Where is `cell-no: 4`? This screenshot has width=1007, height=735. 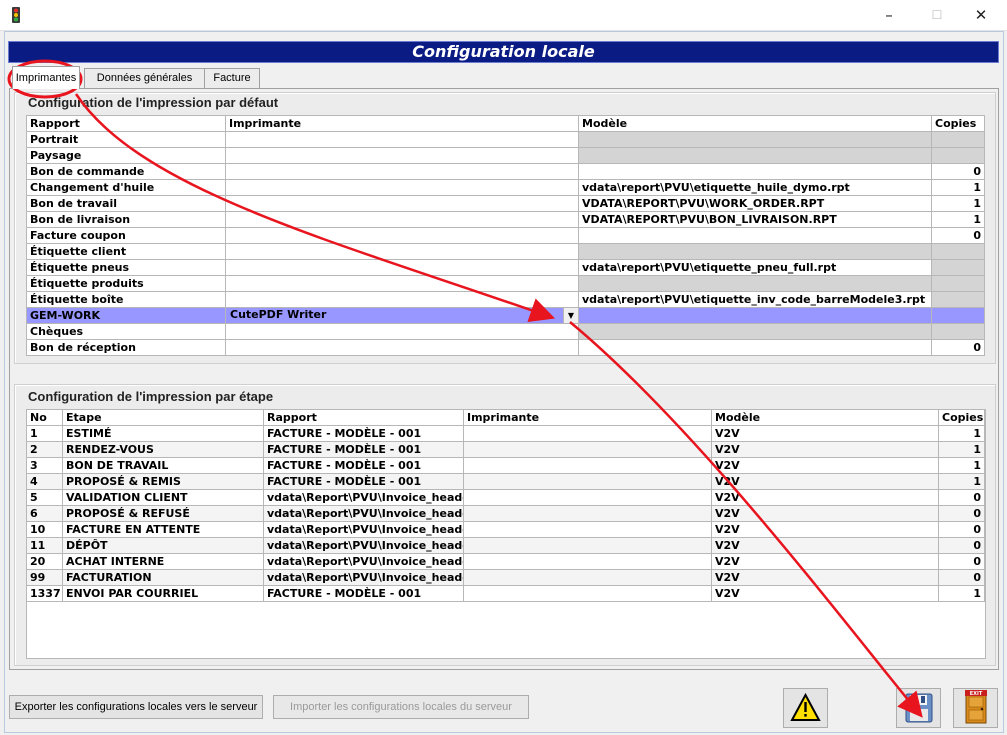
cell-no: 4 is located at coordinates (44, 481).